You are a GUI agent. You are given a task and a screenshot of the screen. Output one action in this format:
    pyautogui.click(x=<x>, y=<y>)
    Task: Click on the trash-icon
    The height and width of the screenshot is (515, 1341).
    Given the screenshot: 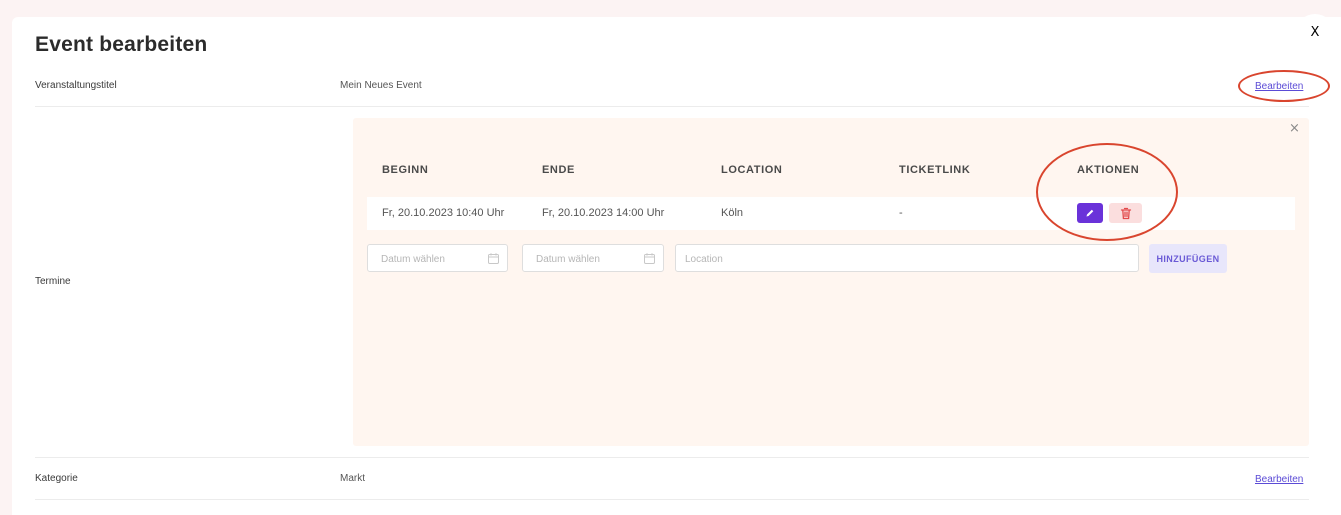 What is the action you would take?
    pyautogui.click(x=1125, y=213)
    